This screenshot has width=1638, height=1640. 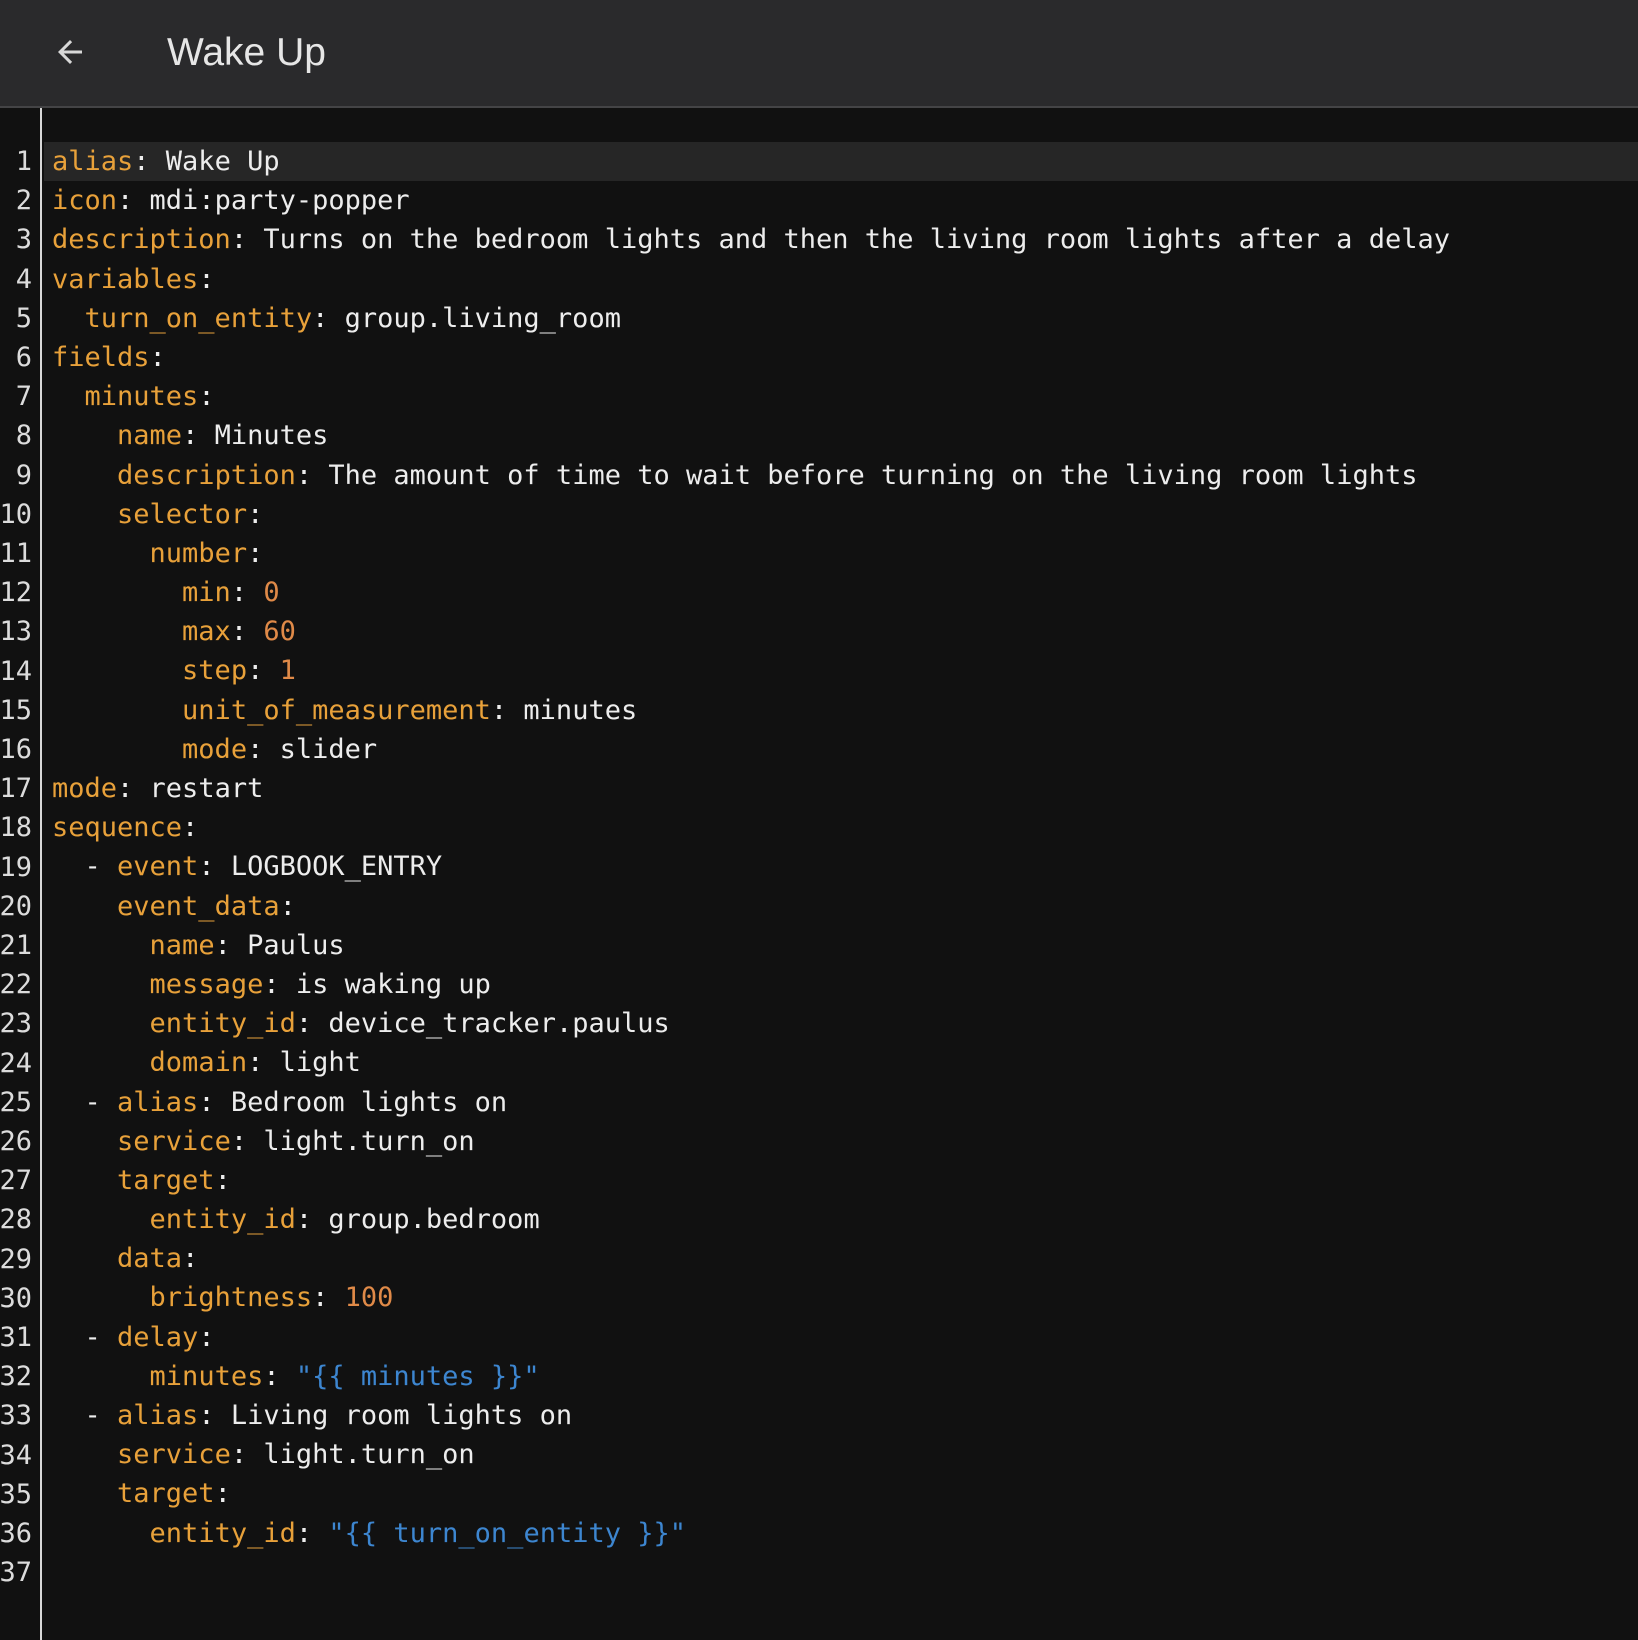 I want to click on yaml-key: message, so click(x=206, y=984).